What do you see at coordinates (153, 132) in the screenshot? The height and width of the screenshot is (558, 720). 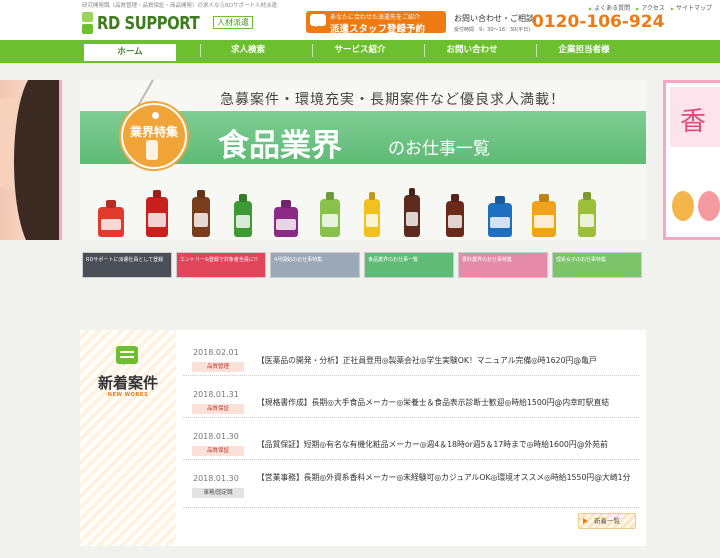 I see `feature-tag-label: 業界特集` at bounding box center [153, 132].